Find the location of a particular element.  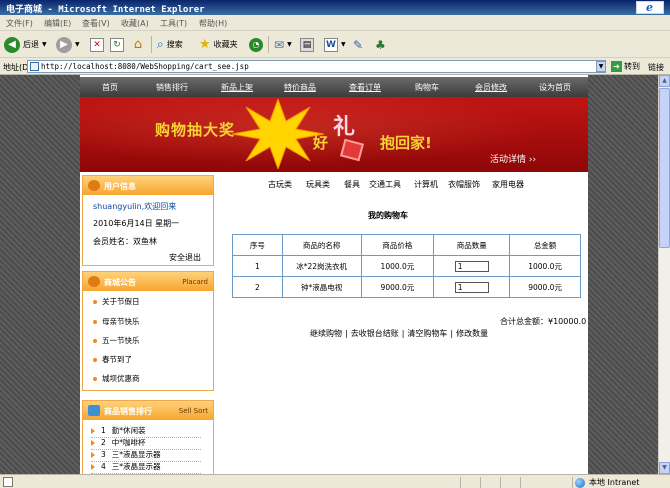

category-link: 计算机 is located at coordinates (426, 184).